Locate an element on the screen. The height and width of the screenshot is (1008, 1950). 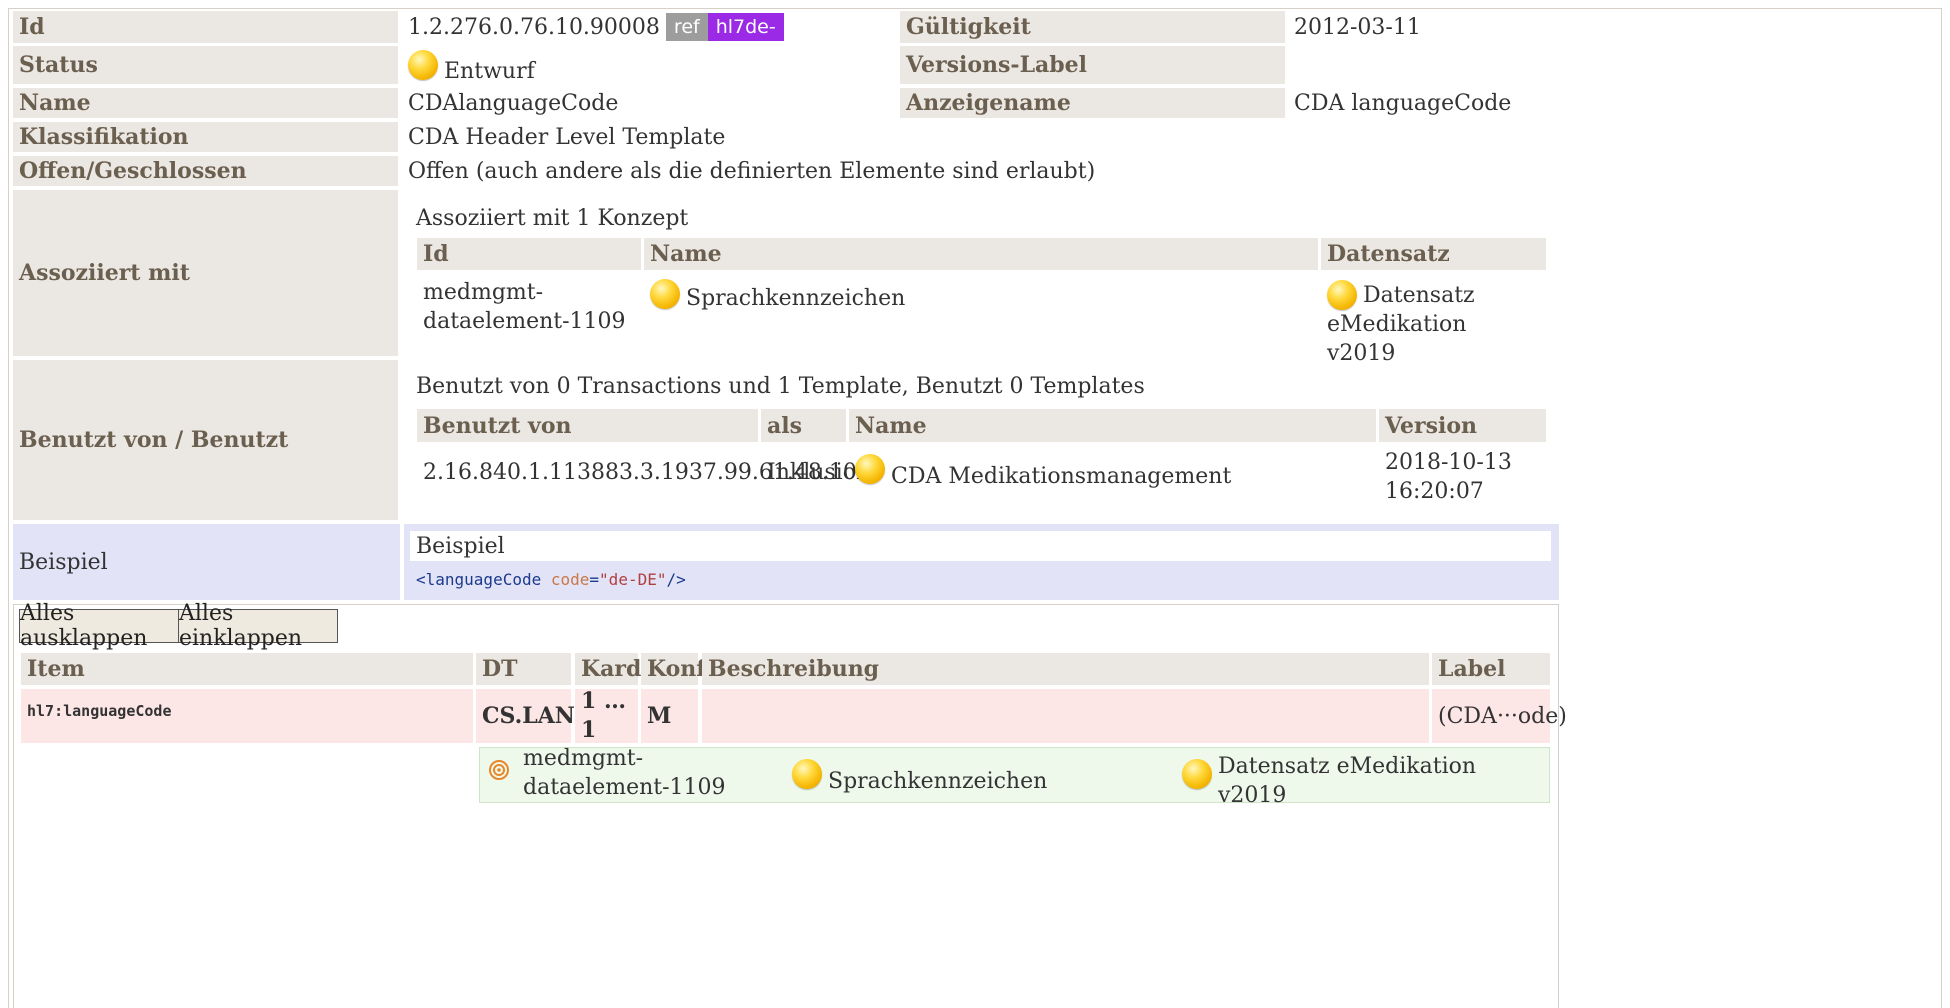
version-value is located at coordinates (1488, 65).